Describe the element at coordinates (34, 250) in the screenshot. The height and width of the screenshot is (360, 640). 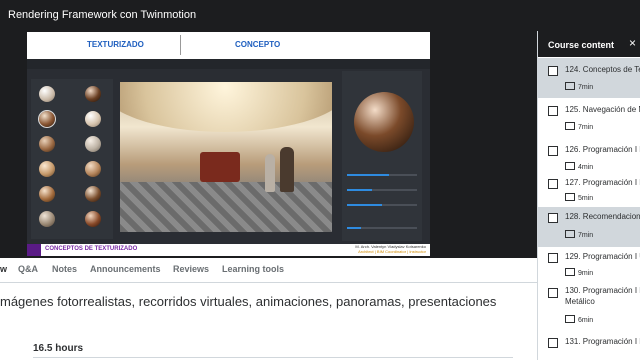
I see `footer-accent` at that location.